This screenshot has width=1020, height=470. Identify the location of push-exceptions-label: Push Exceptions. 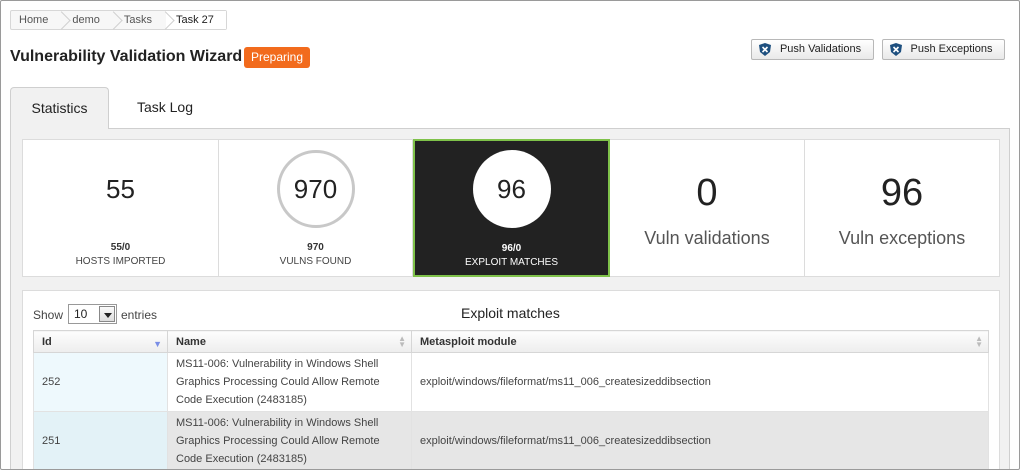
(951, 49).